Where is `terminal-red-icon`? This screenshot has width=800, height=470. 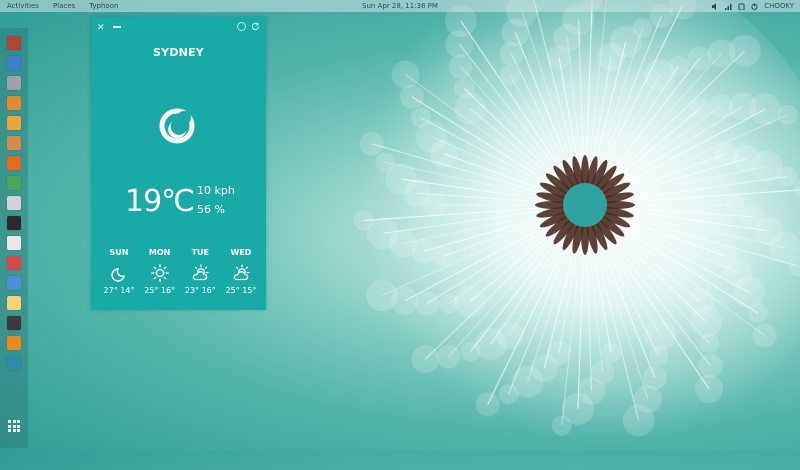 terminal-red-icon is located at coordinates (14, 43).